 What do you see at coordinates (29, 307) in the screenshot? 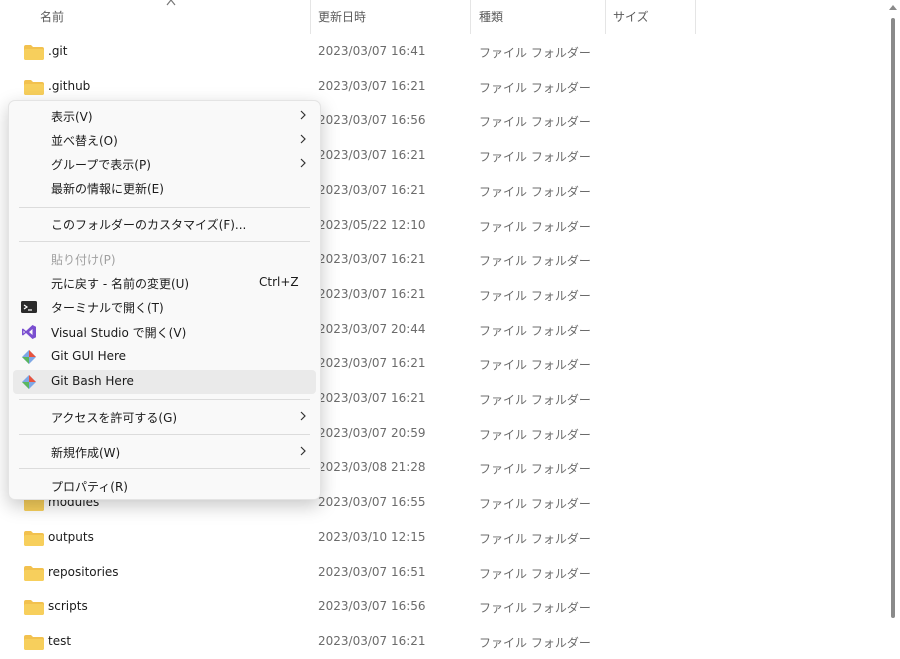
I see `terminal-icon` at bounding box center [29, 307].